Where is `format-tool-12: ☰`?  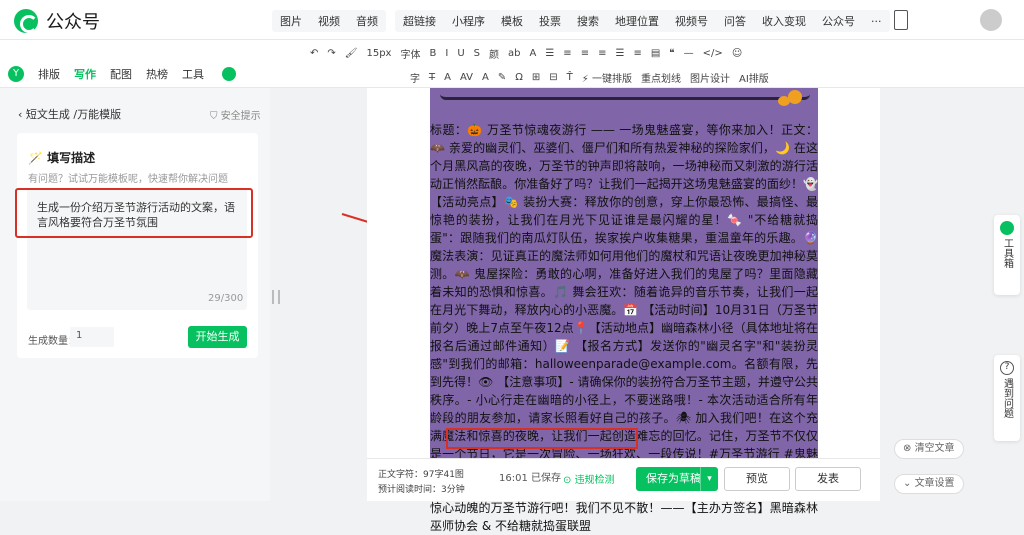 format-tool-12: ☰ is located at coordinates (549, 53).